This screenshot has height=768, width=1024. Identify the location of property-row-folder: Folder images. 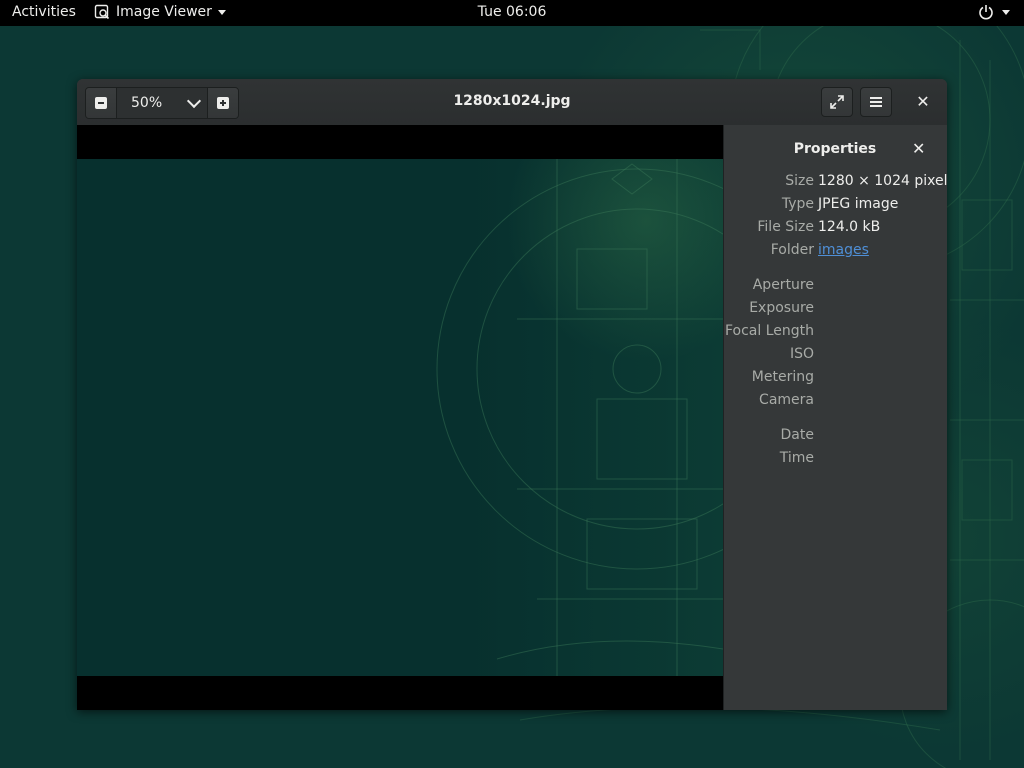
(835, 252).